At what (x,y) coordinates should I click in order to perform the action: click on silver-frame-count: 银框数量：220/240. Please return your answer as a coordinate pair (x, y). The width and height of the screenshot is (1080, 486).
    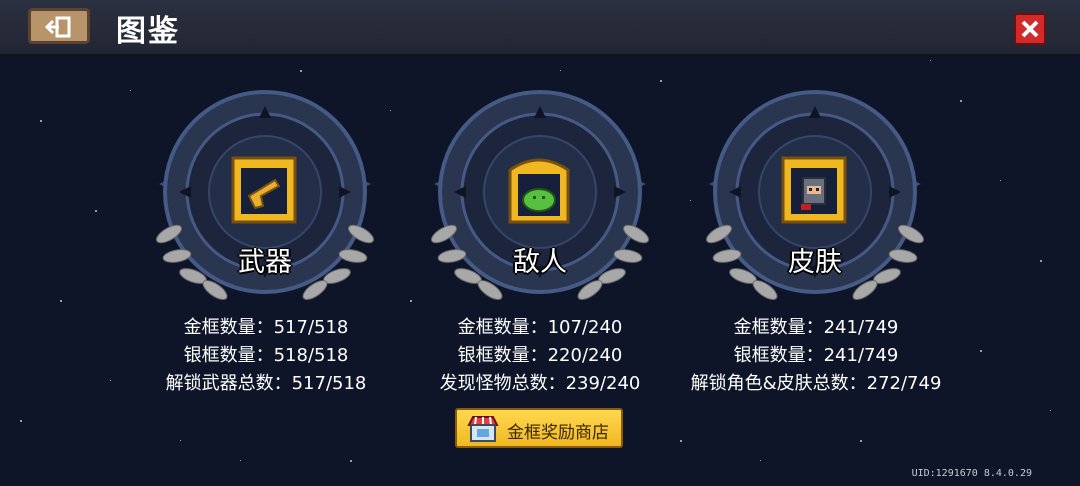
    Looking at the image, I should click on (540, 355).